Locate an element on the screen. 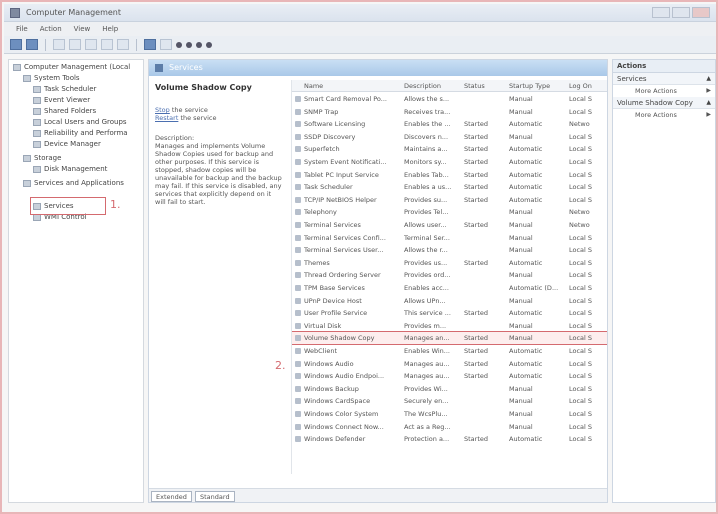  tree-item: Computer Management (Local is located at coordinates (71, 67).